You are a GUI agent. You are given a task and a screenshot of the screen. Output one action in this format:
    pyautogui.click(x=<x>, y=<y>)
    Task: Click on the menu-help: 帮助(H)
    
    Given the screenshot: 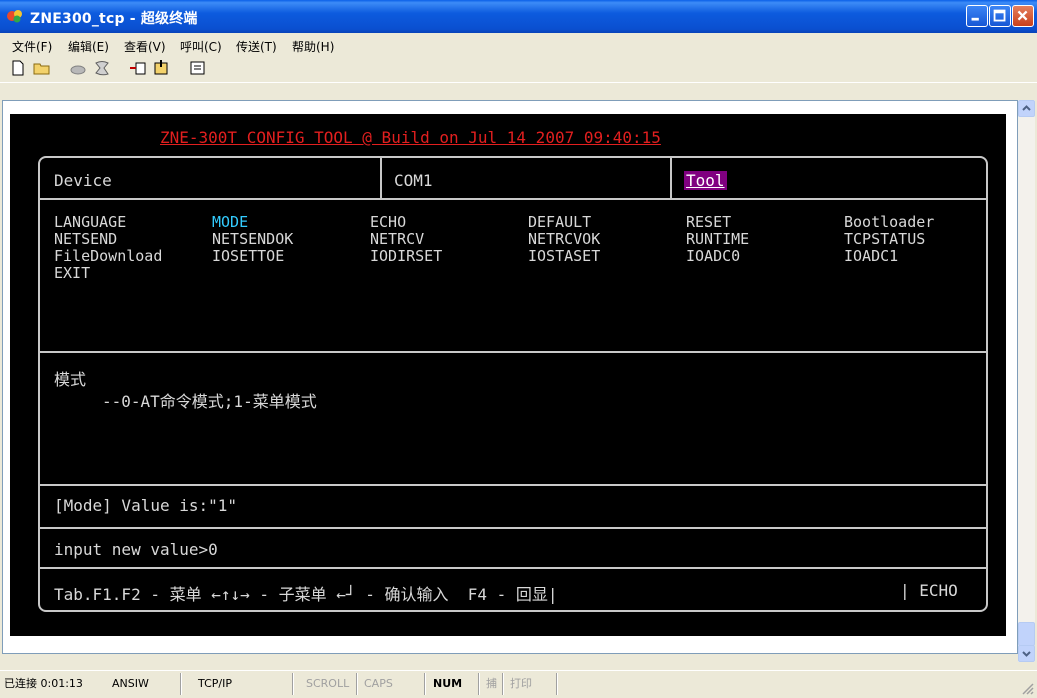 What is the action you would take?
    pyautogui.click(x=313, y=46)
    